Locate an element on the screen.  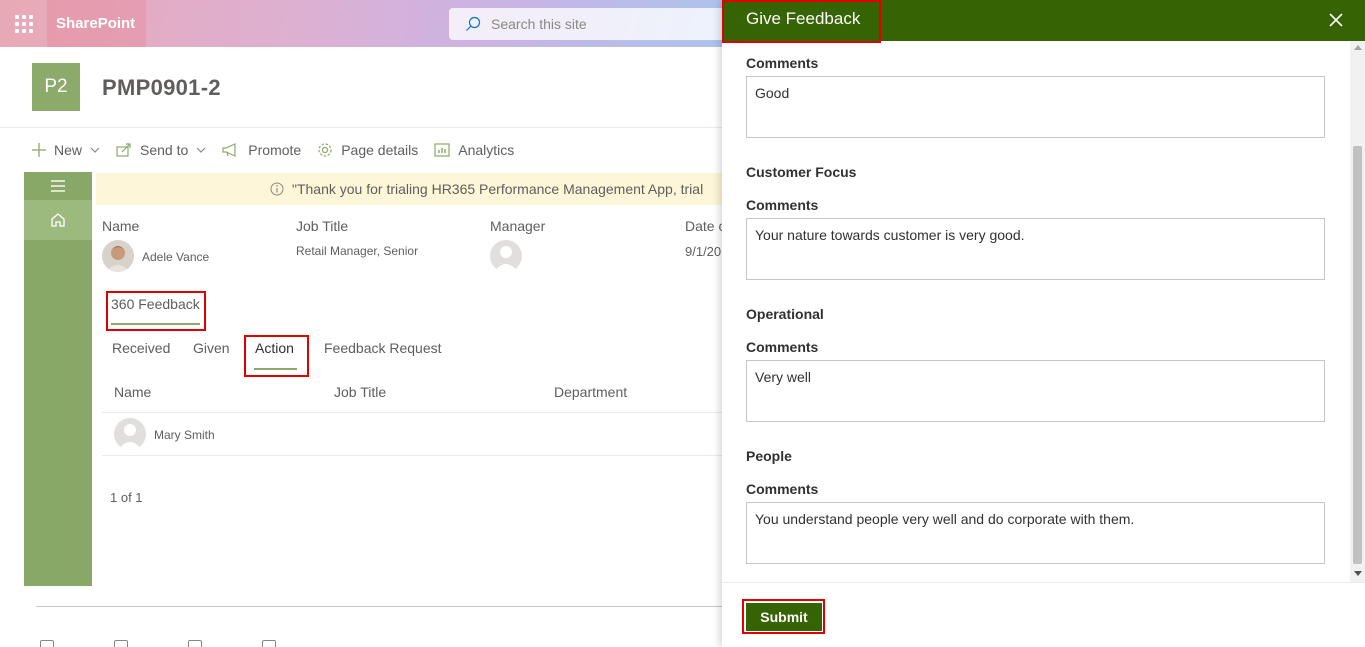
comments-label-1: Comments is located at coordinates (782, 63).